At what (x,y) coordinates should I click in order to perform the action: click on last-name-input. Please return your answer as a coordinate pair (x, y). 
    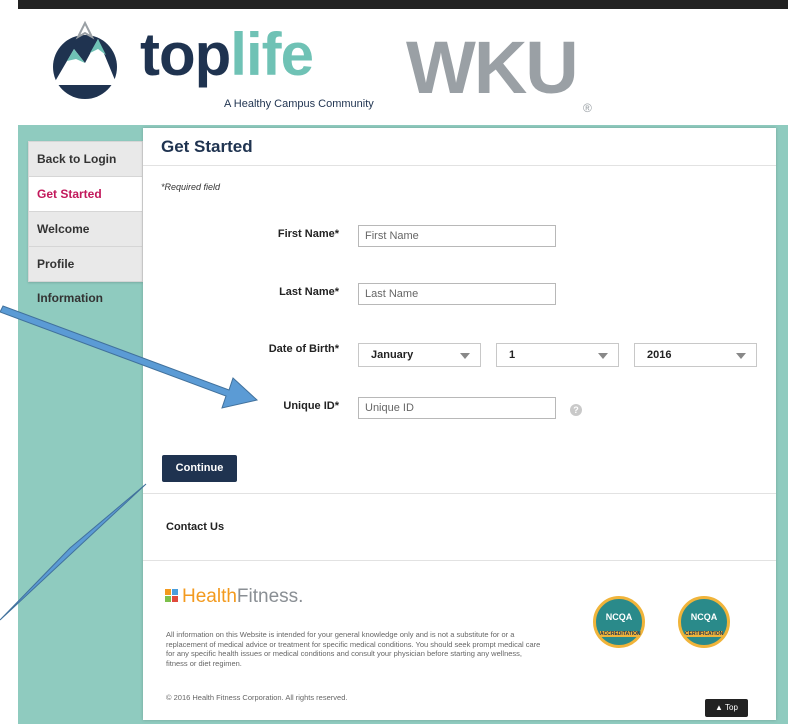
    Looking at the image, I should click on (457, 294).